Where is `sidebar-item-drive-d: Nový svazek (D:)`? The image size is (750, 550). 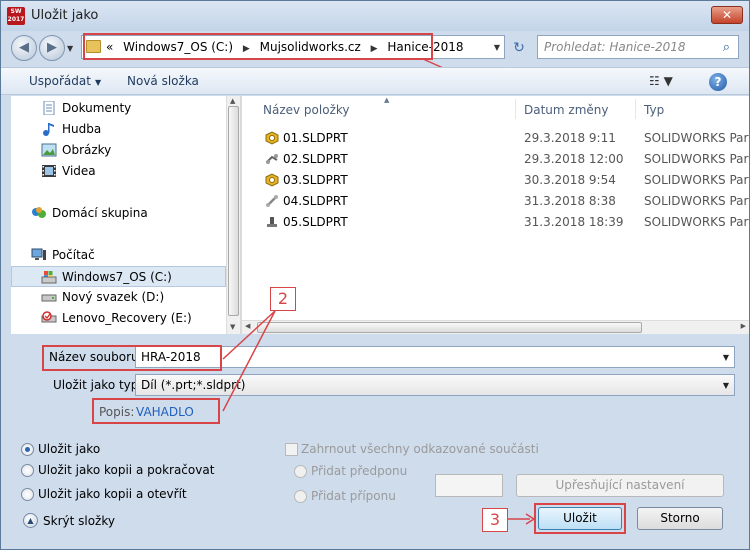 sidebar-item-drive-d: Nový svazek (D:) is located at coordinates (118, 297).